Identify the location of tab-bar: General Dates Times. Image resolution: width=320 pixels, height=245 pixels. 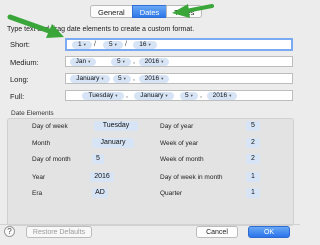
(146, 11).